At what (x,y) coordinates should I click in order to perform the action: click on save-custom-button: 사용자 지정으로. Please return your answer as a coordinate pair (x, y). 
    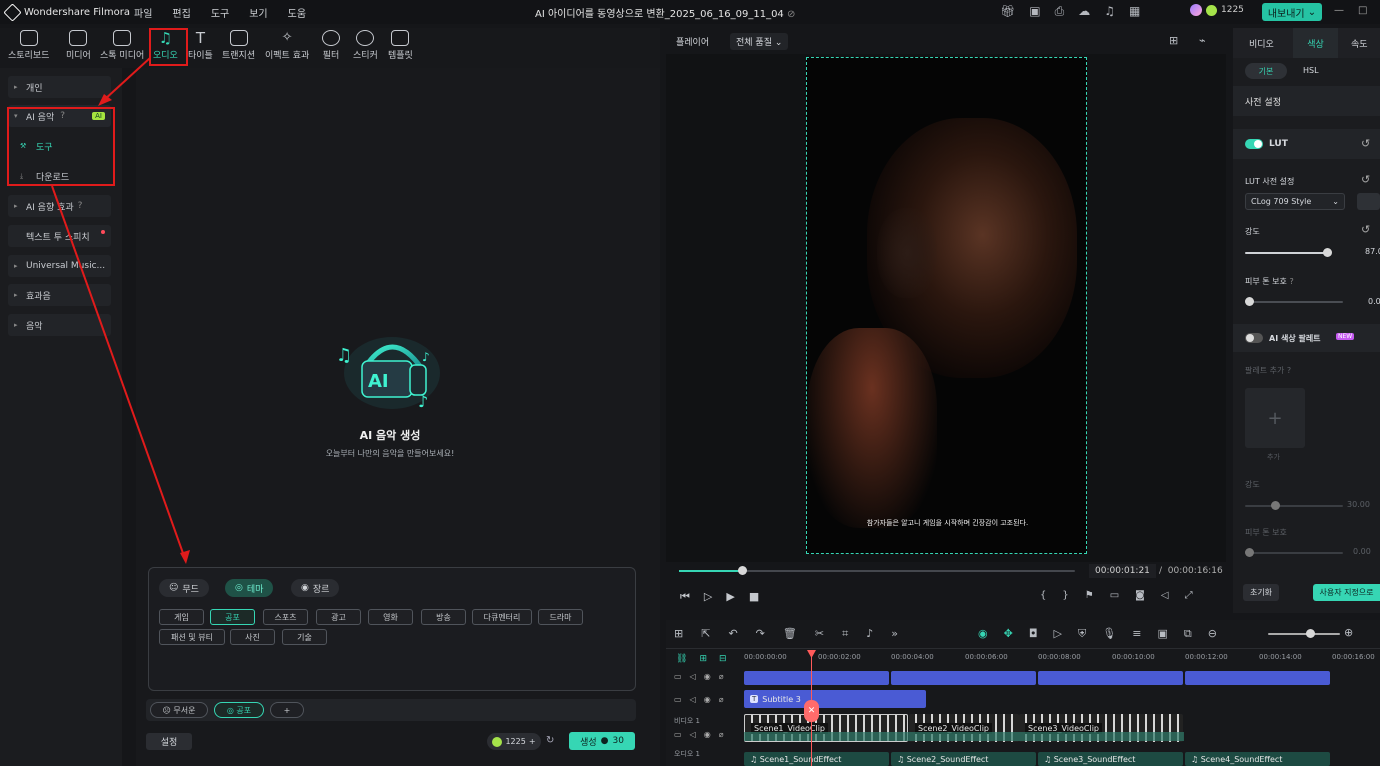
    Looking at the image, I should click on (1346, 592).